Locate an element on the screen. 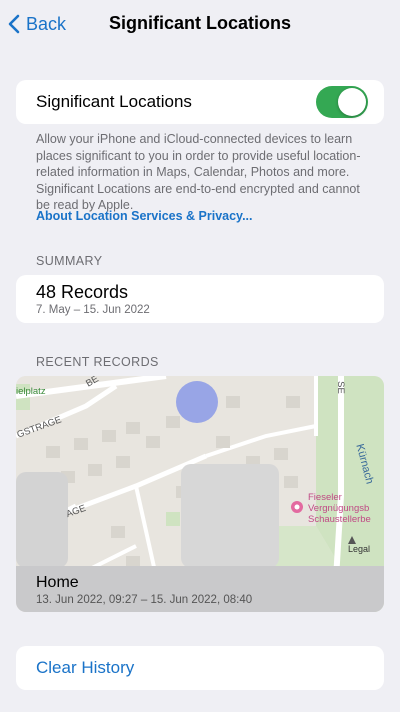  map-label-spielplatz: ielplatz is located at coordinates (31, 391).